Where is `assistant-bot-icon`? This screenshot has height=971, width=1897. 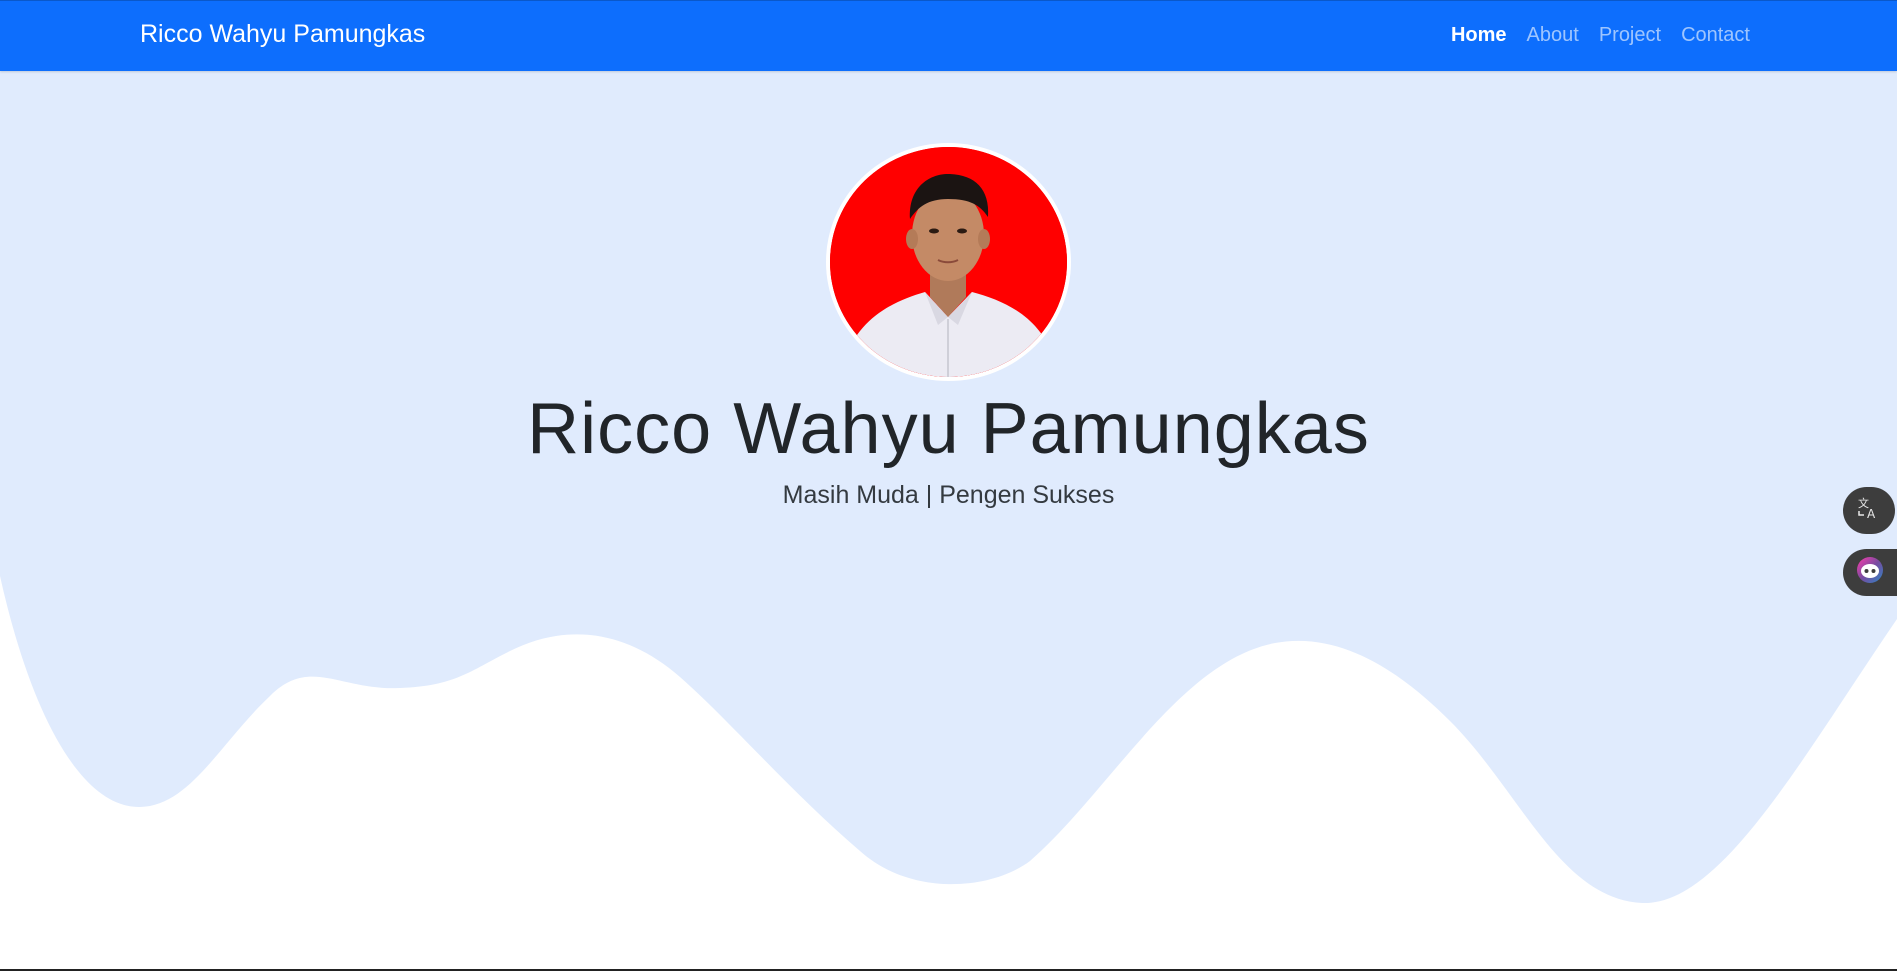
assistant-bot-icon is located at coordinates (1870, 572).